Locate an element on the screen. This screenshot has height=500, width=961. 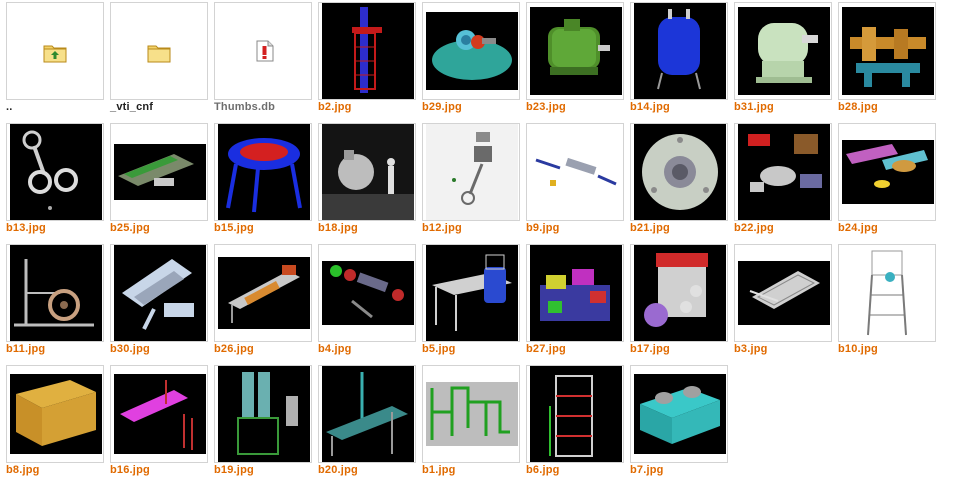
file-name: b24.jpg is located at coordinates (858, 228).